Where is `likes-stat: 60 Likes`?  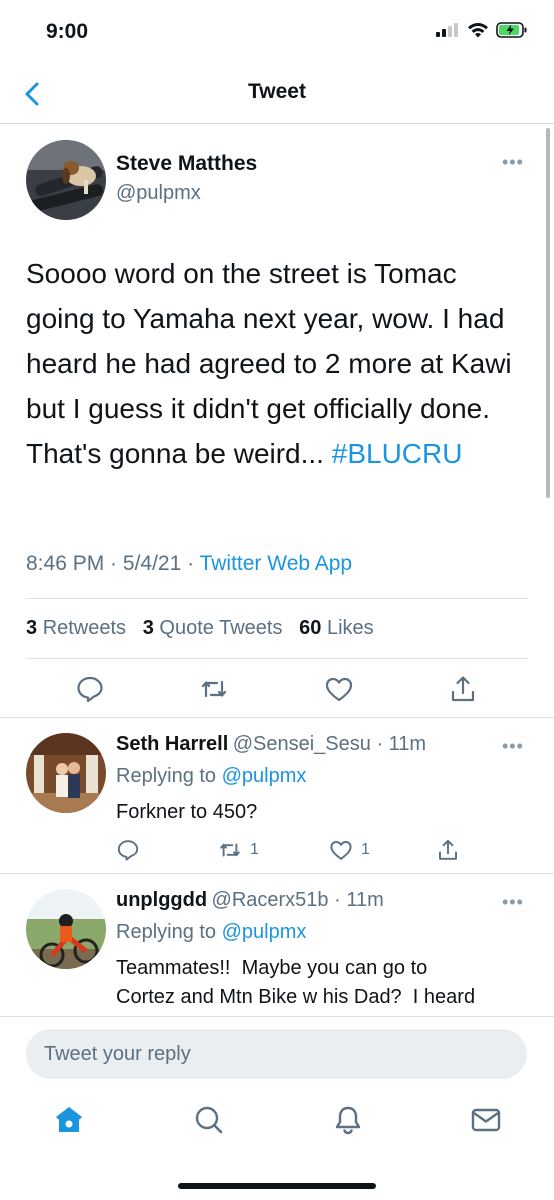 likes-stat: 60 Likes is located at coordinates (336, 628).